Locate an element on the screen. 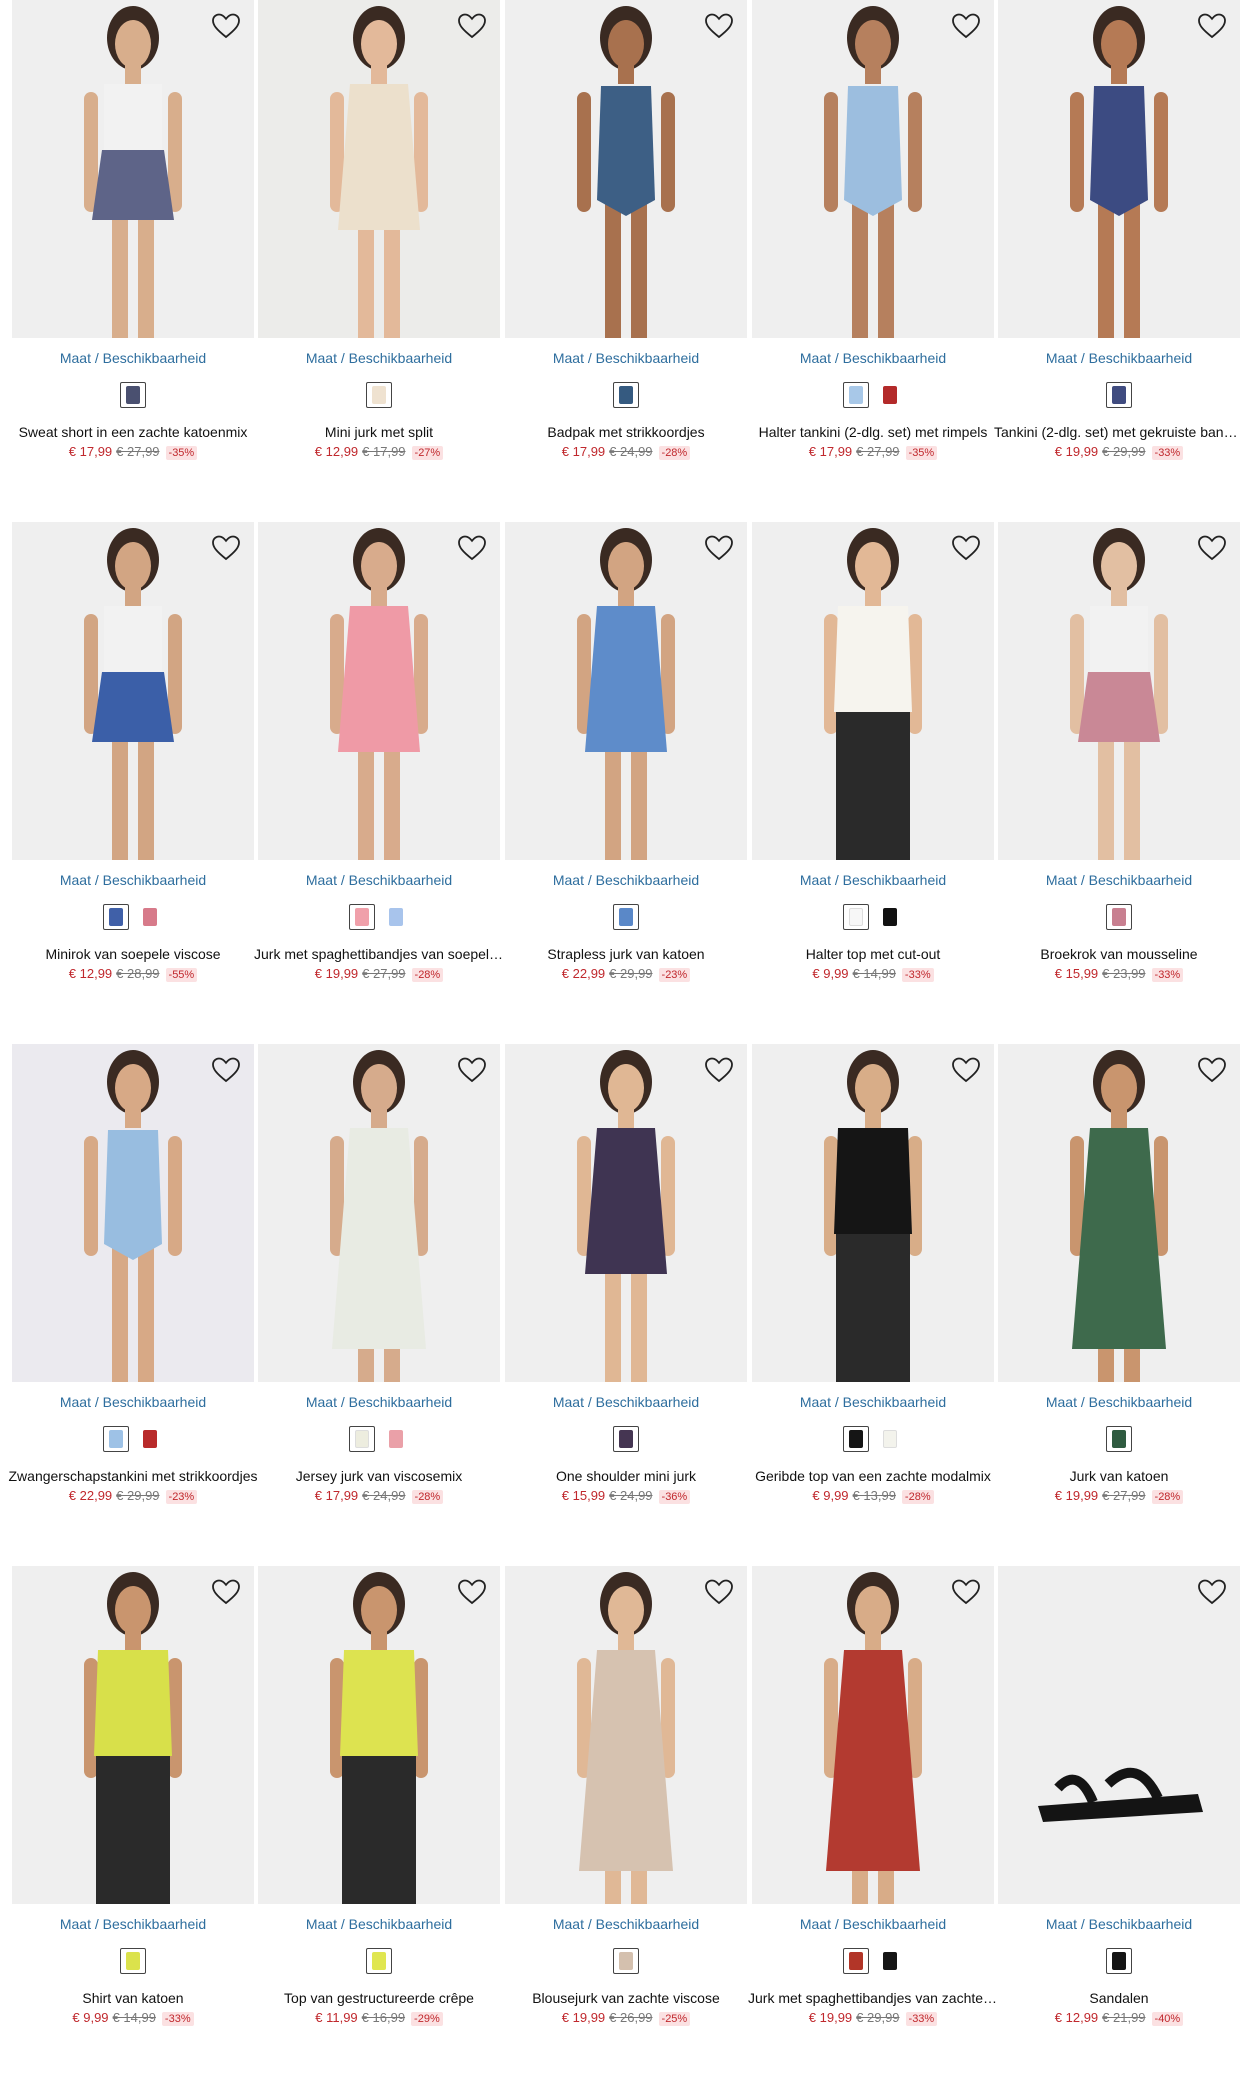 The height and width of the screenshot is (2082, 1250). product-name: Badpak met strikkoordjes is located at coordinates (626, 432).